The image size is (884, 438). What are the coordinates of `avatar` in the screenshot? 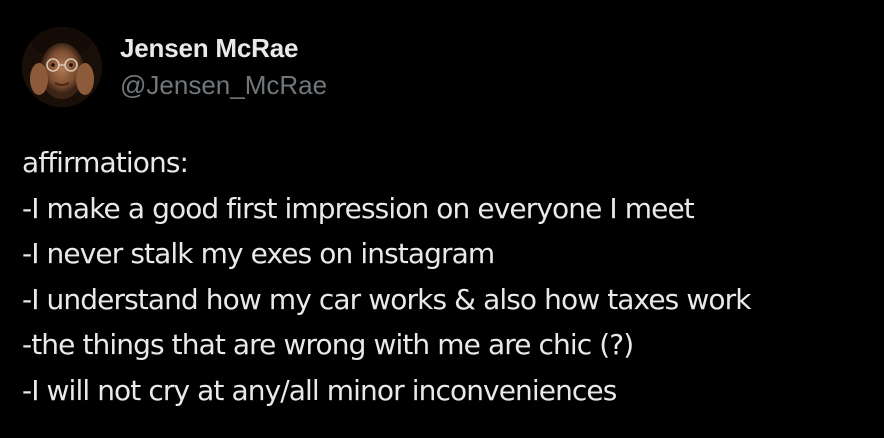 It's located at (62, 67).